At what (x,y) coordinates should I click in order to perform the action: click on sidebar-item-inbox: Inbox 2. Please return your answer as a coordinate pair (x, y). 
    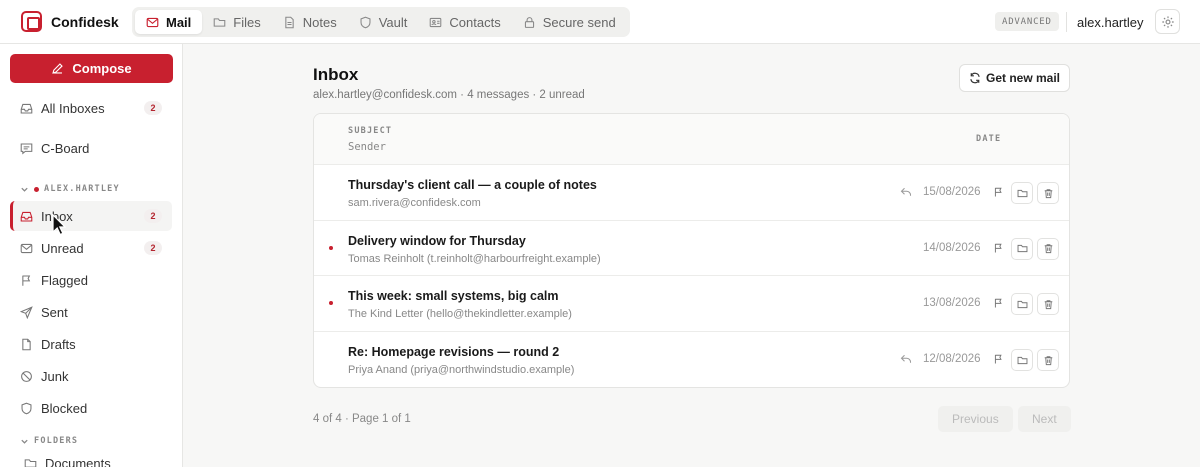
    Looking at the image, I should click on (91, 216).